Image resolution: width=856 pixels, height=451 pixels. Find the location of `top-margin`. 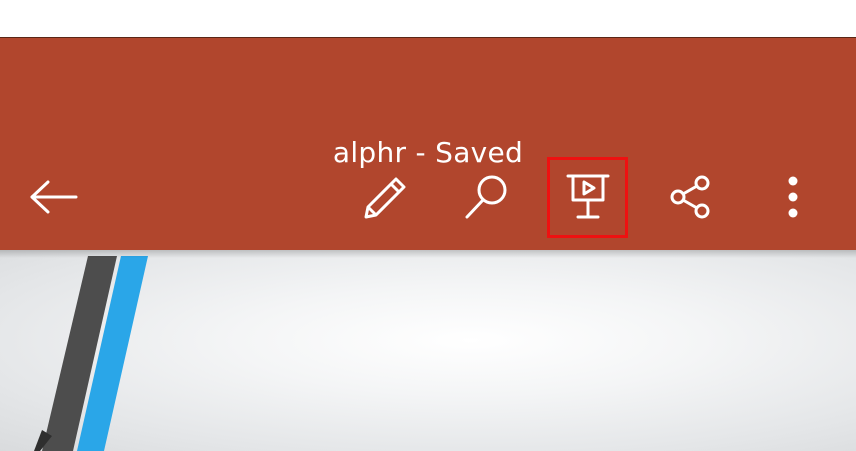

top-margin is located at coordinates (428, 18).